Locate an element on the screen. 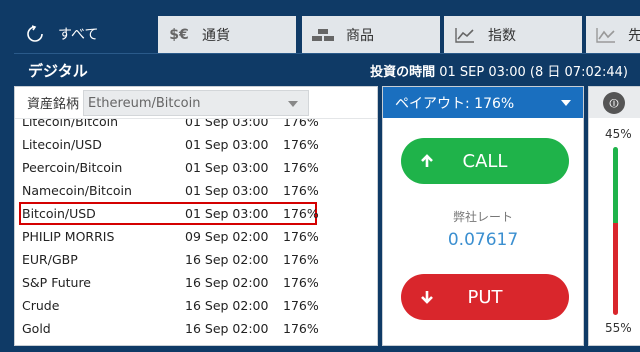 The height and width of the screenshot is (352, 640). refresh-icon is located at coordinates (35, 33).